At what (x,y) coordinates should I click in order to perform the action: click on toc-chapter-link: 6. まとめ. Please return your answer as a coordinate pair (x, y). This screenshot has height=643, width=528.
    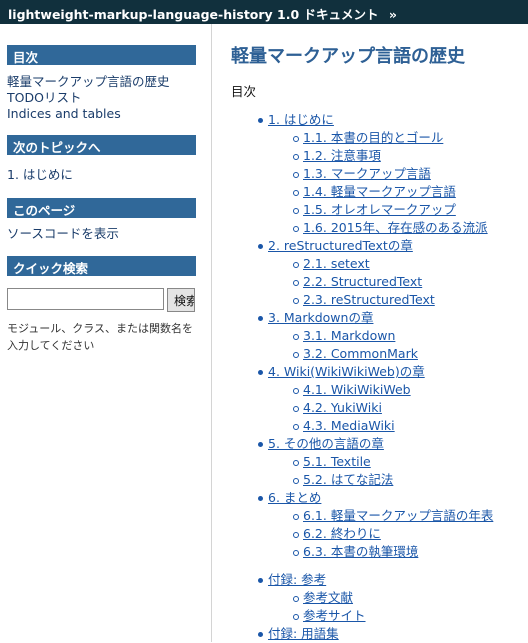
    Looking at the image, I should click on (294, 498).